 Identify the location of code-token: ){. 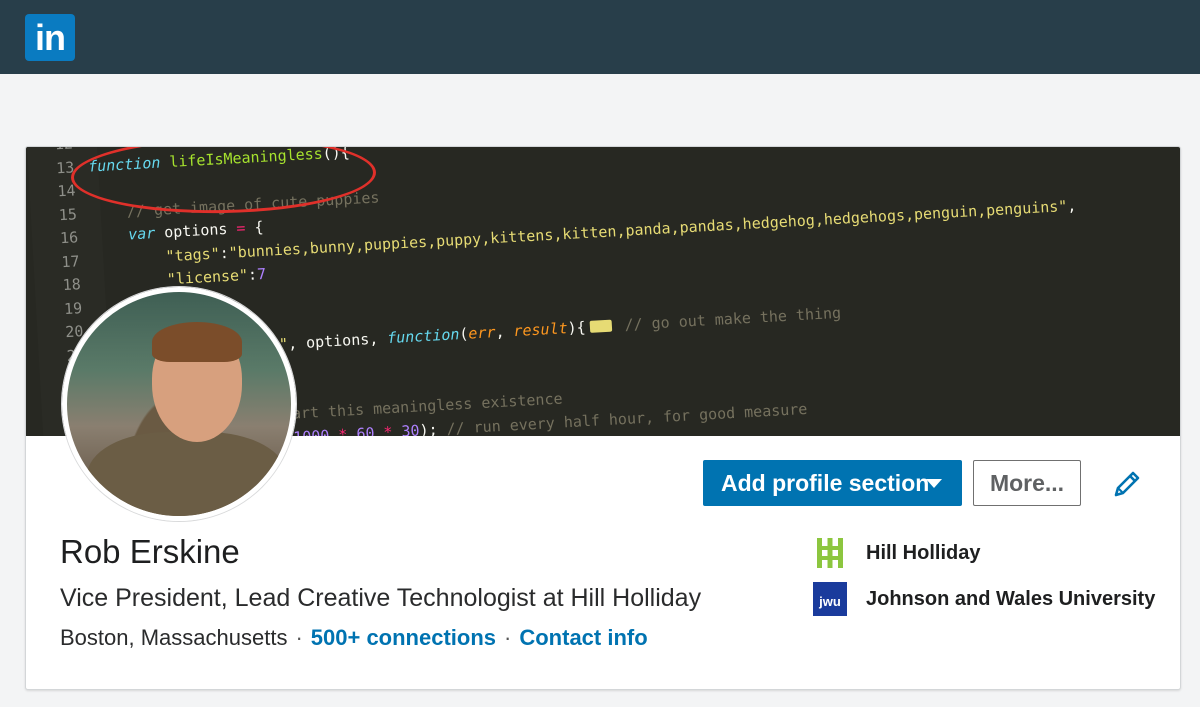
(577, 327).